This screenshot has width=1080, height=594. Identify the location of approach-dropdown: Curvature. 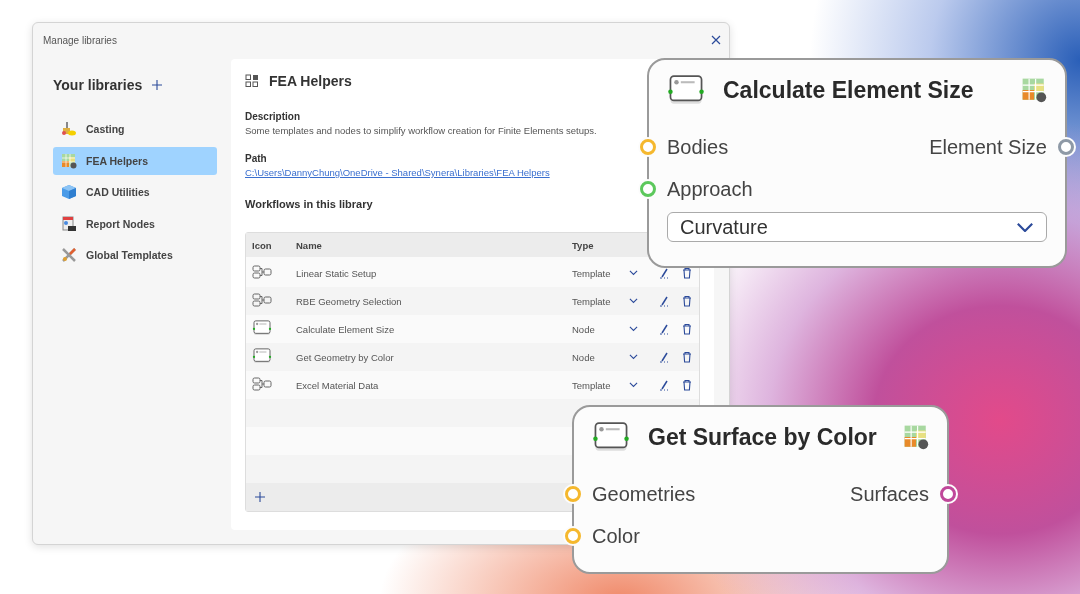
(857, 227).